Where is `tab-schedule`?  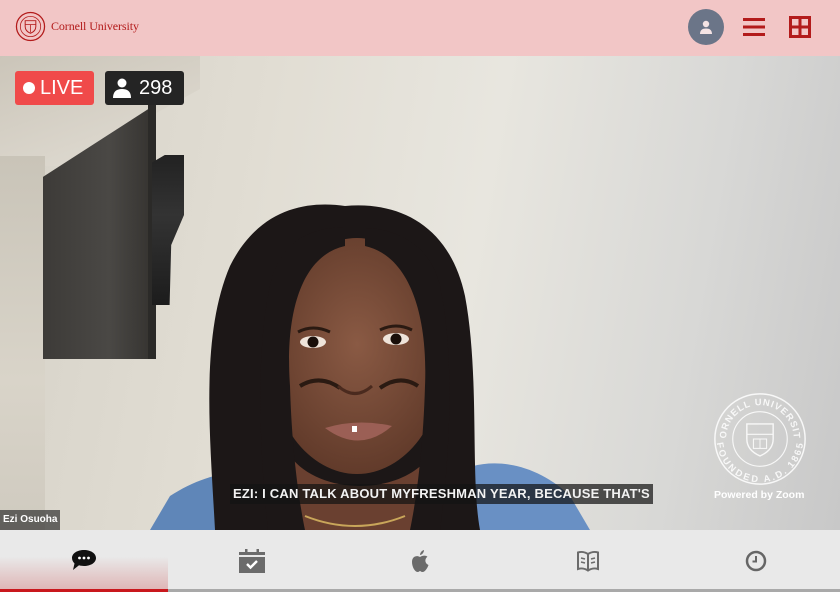 tab-schedule is located at coordinates (252, 561).